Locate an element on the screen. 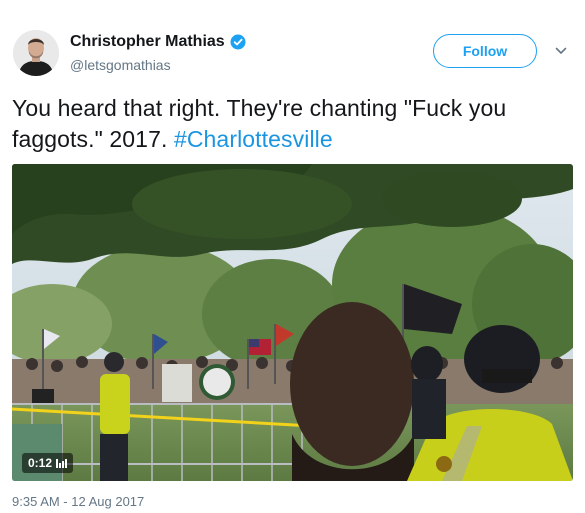 Image resolution: width=585 pixels, height=513 pixels. author-block: Christopher Mathias @letsgomathias is located at coordinates (158, 52).